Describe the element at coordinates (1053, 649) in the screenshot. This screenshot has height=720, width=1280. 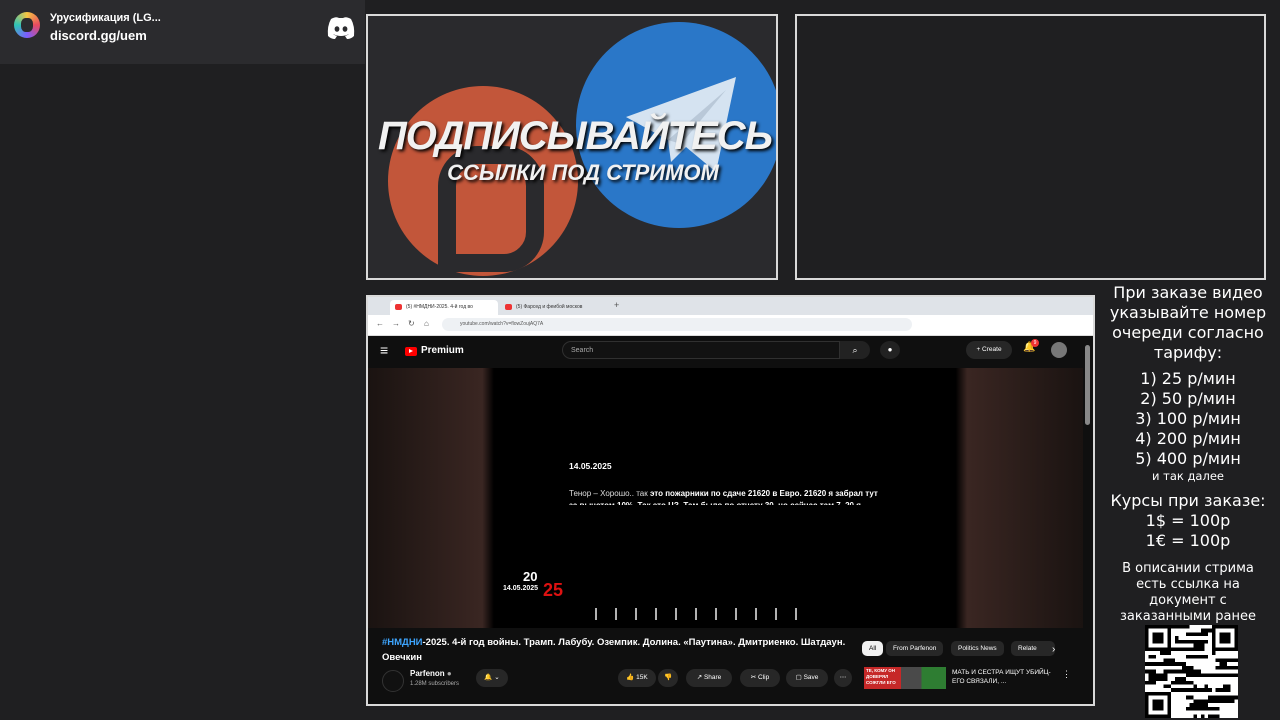
I see `chevron-right-icon: ›` at that location.